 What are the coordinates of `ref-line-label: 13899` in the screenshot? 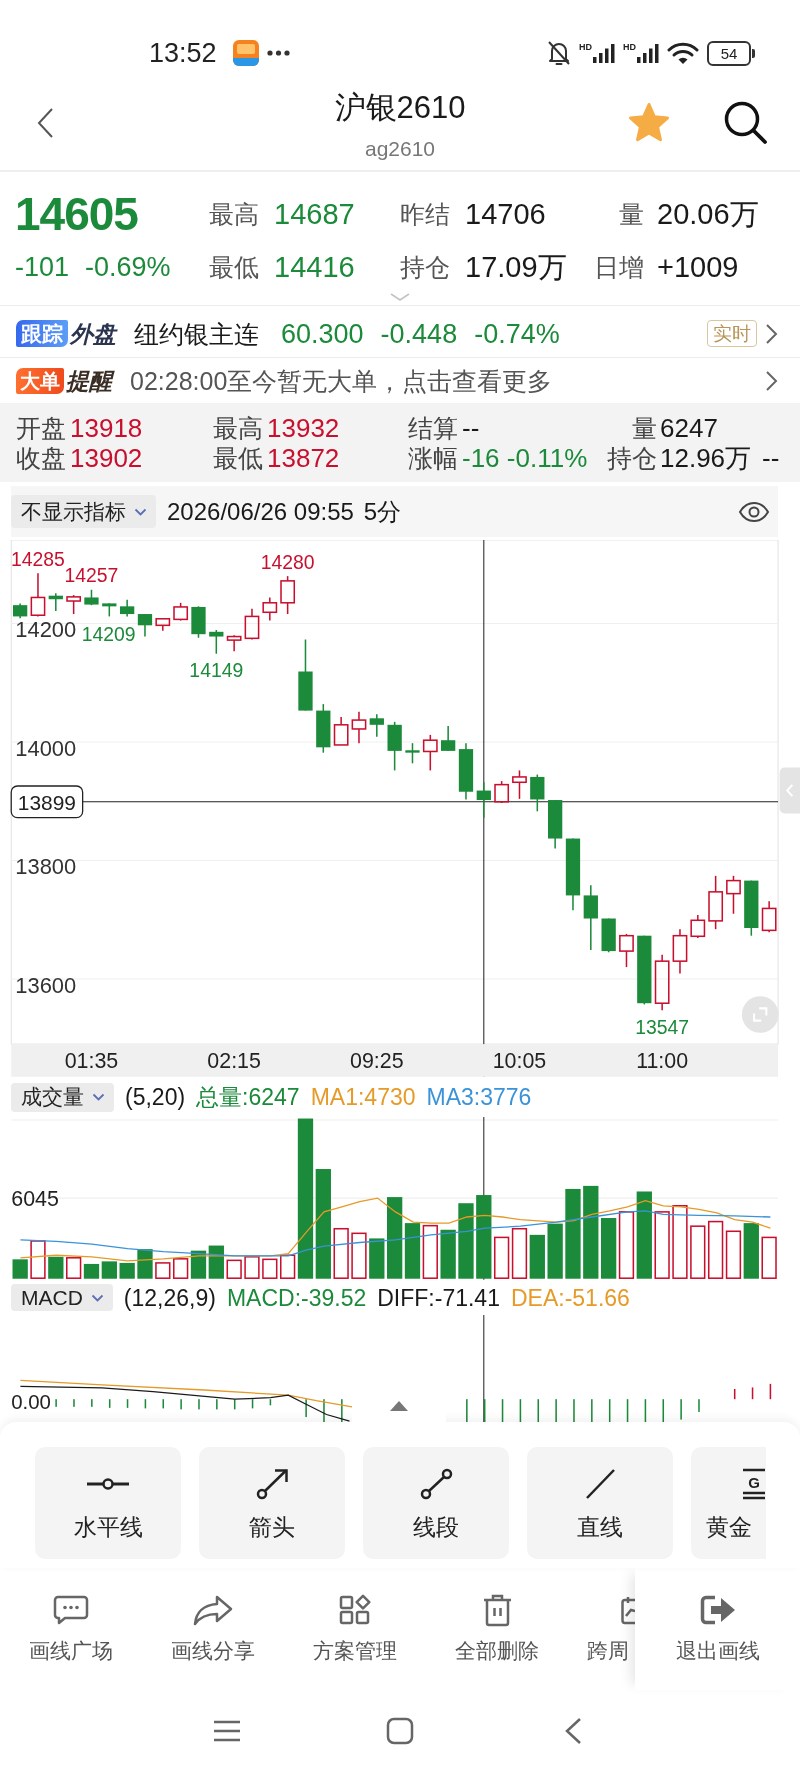 It's located at (47, 802).